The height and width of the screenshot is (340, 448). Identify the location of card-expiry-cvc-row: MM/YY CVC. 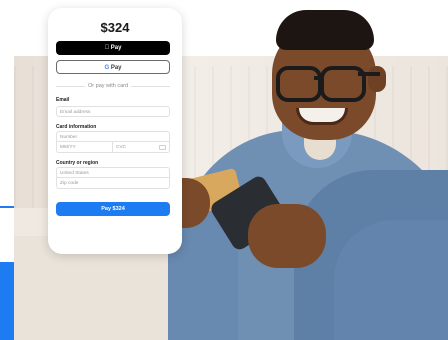
(113, 147).